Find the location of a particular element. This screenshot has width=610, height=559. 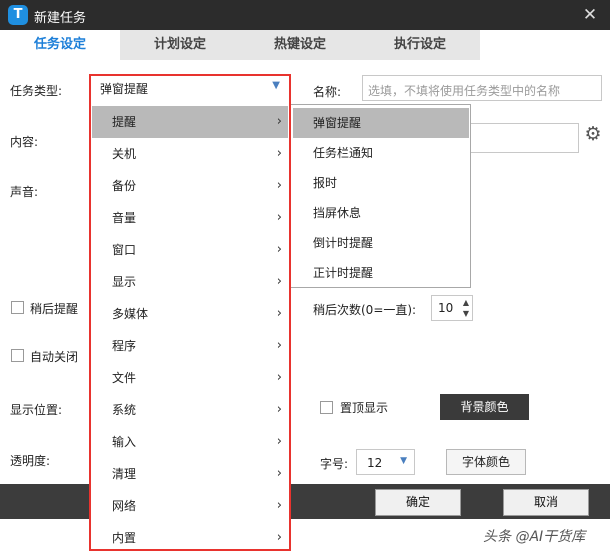

top-most-checkbox is located at coordinates (326, 407).